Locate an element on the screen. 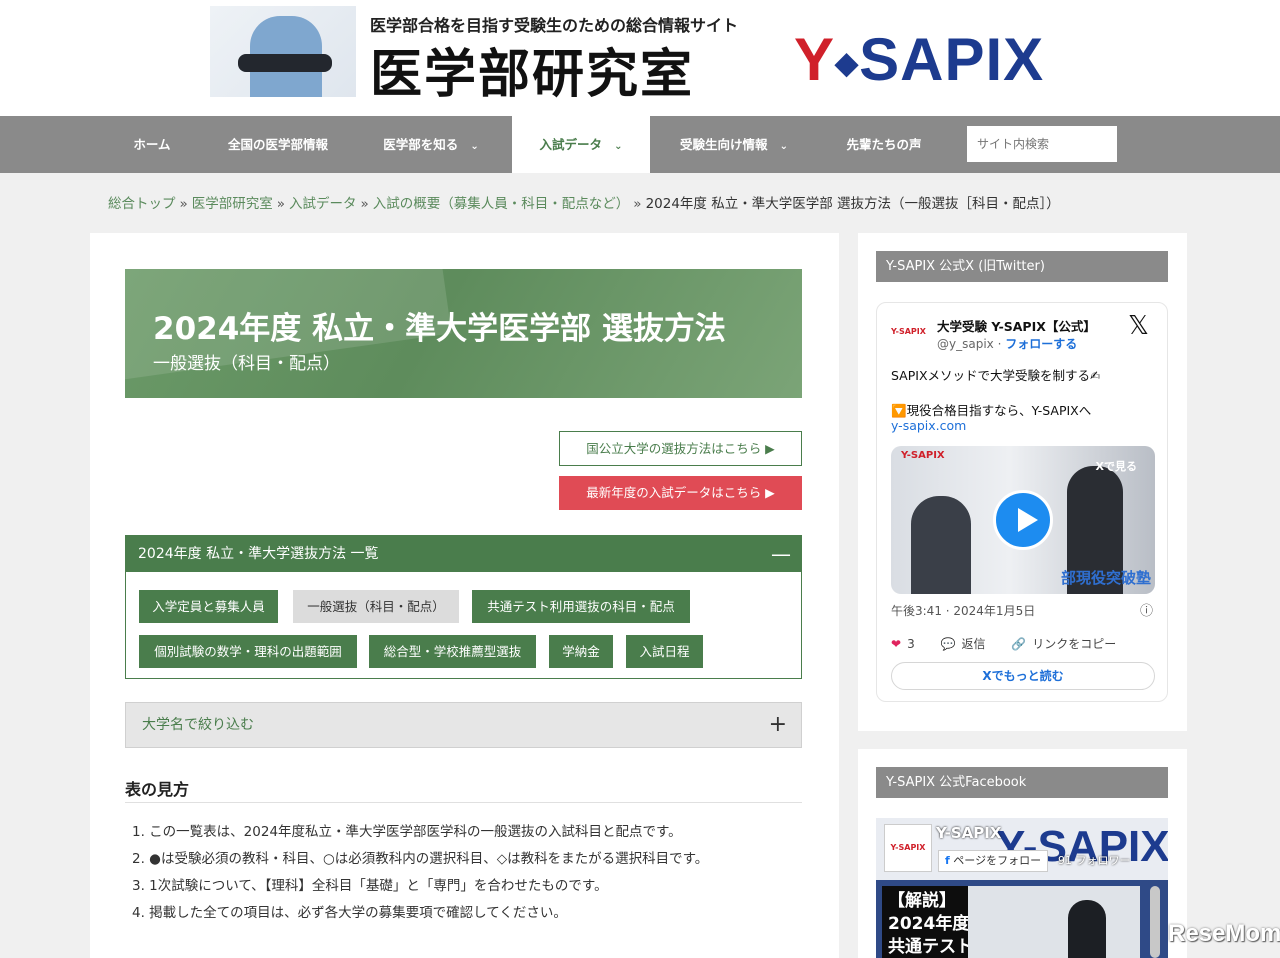 The width and height of the screenshot is (1280, 958). breadcrumb-current: 2024年度 私立・準大学医学部 選抜方法（一般選抜［科目・配点］） is located at coordinates (852, 204).